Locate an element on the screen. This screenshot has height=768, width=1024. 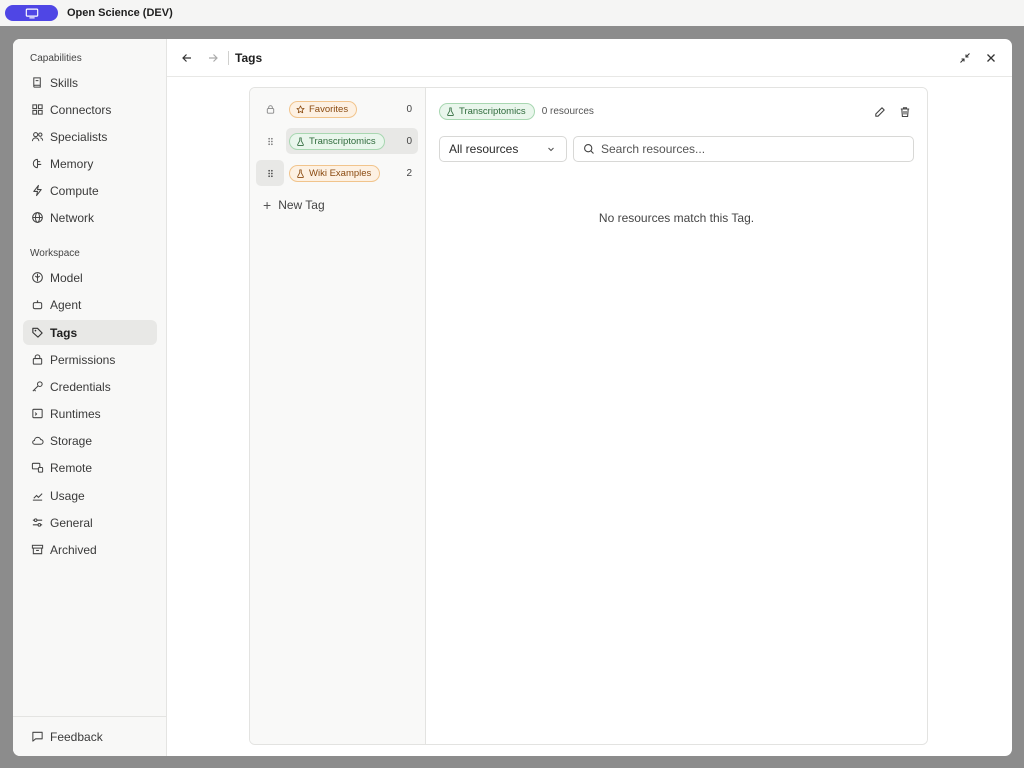
resource-filter-value: All resources is located at coordinates (484, 149).